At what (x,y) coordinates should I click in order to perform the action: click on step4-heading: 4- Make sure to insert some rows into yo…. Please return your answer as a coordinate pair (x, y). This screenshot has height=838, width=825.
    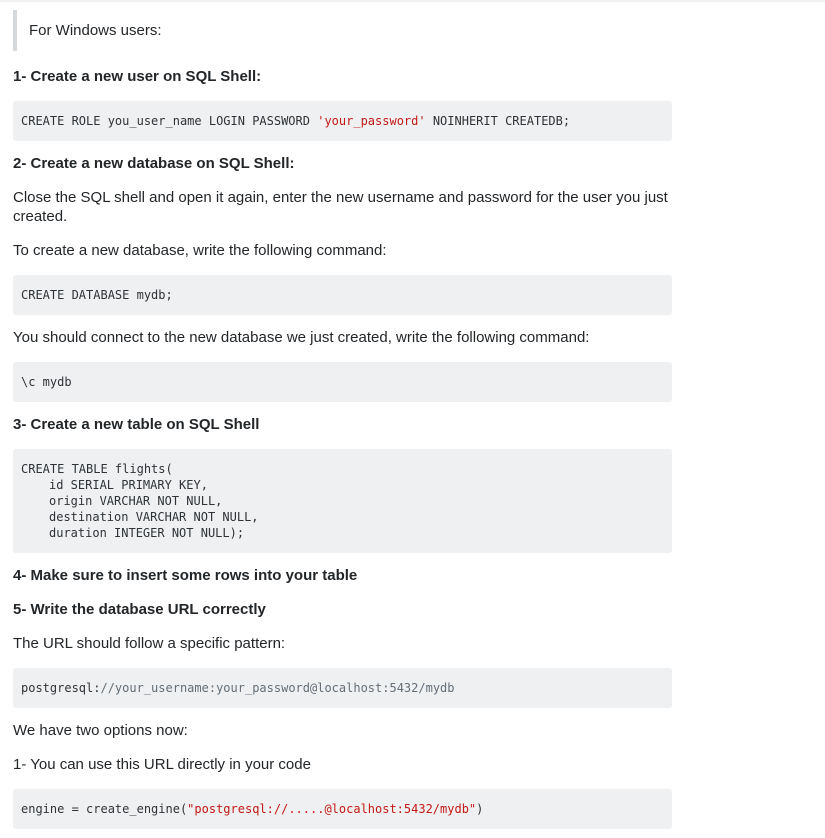
    Looking at the image, I should click on (185, 575).